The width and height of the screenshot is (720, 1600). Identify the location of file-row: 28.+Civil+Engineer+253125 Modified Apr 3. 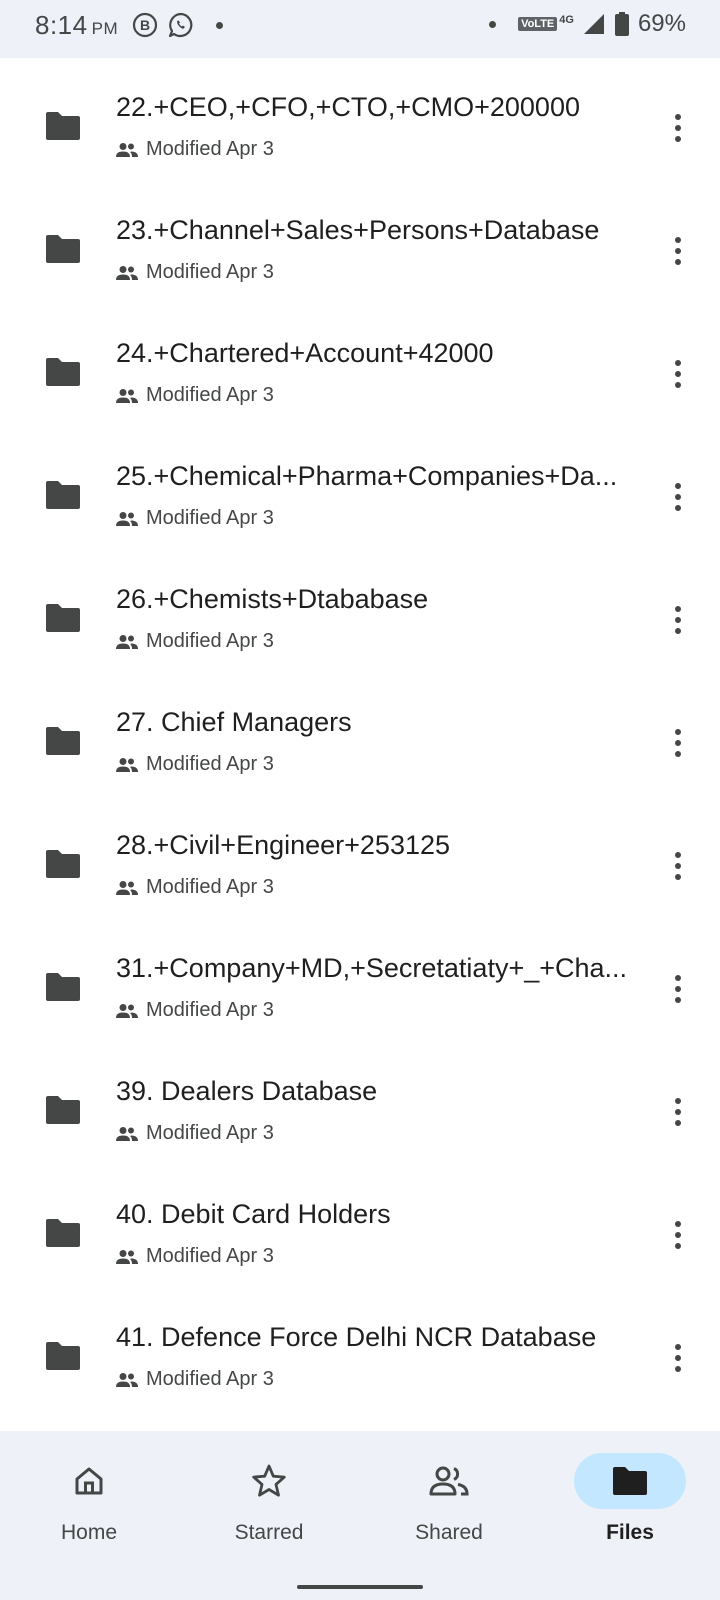
(360, 857).